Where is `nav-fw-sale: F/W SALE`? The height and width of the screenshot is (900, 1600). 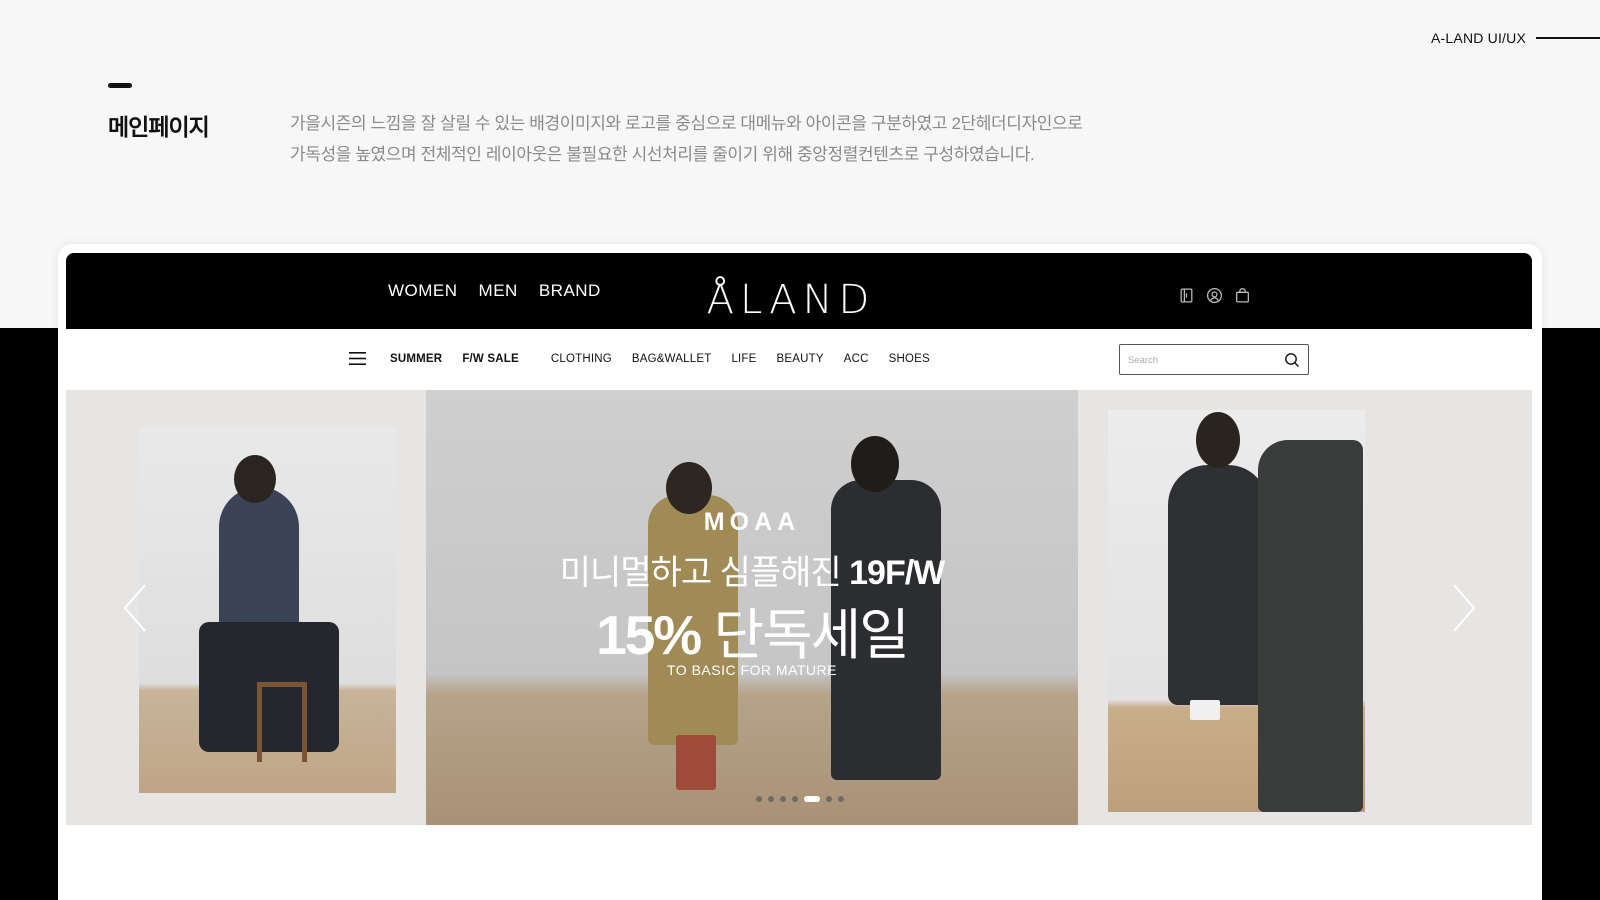
nav-fw-sale: F/W SALE is located at coordinates (490, 359).